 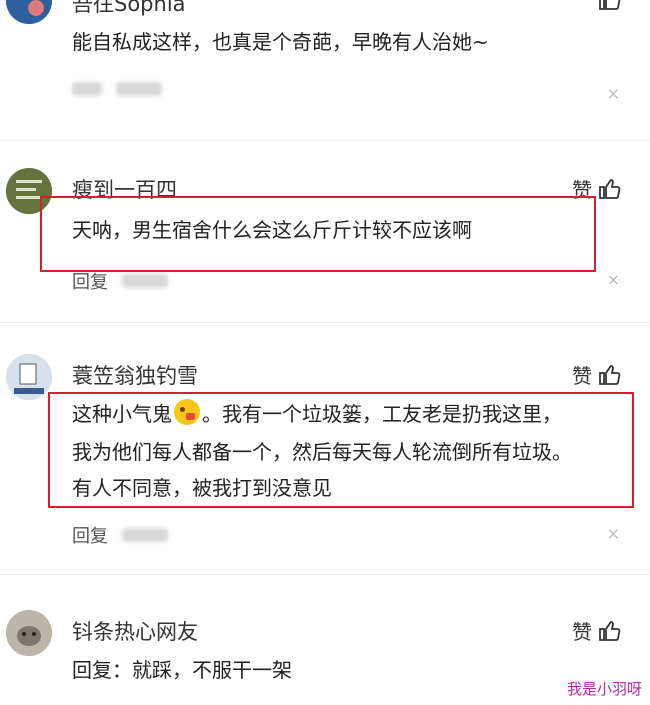 What do you see at coordinates (604, 689) in the screenshot?
I see `watermark: 我是小羽呀` at bounding box center [604, 689].